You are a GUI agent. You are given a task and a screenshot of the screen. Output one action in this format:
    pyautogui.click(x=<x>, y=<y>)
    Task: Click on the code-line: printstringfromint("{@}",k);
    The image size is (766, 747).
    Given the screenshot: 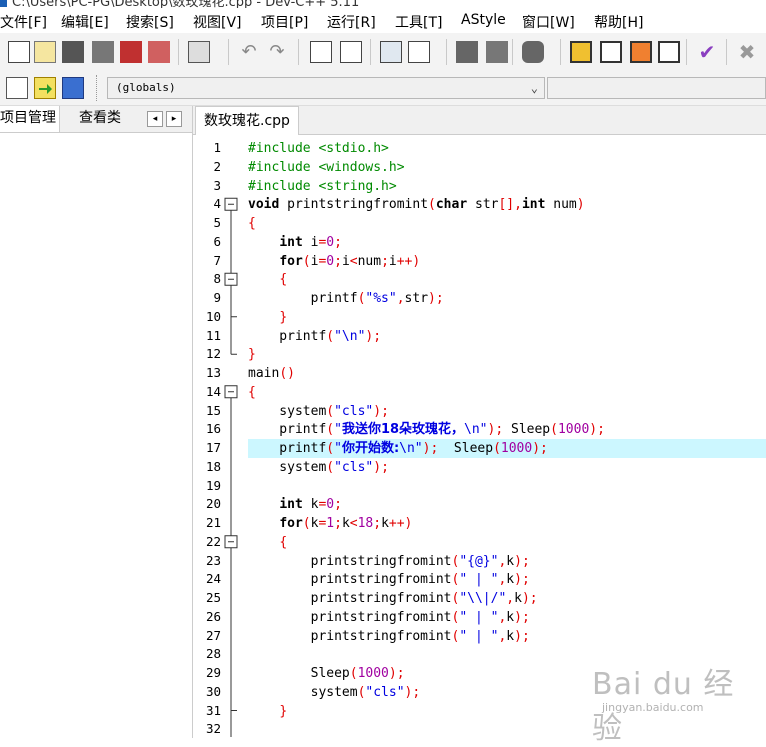 What is the action you would take?
    pyautogui.click(x=507, y=561)
    